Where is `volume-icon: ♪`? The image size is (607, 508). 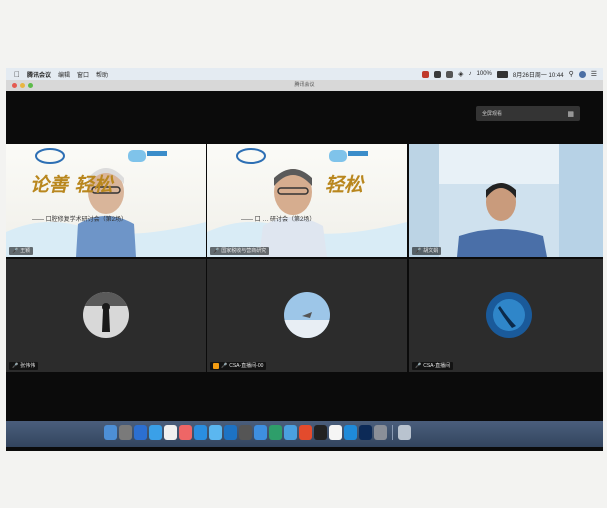 volume-icon: ♪ is located at coordinates (470, 74).